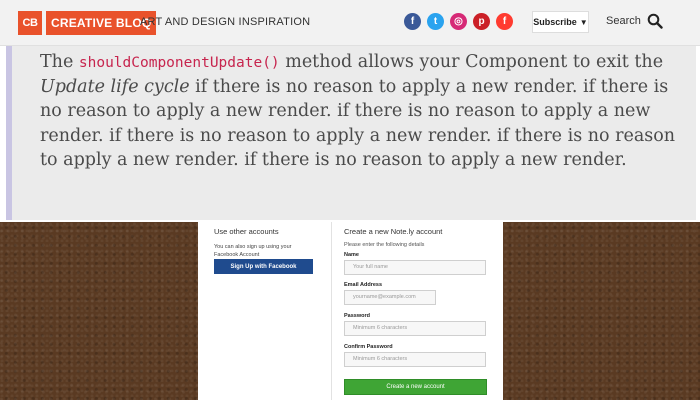 The width and height of the screenshot is (700, 400). I want to click on name-field: Your full name, so click(415, 267).